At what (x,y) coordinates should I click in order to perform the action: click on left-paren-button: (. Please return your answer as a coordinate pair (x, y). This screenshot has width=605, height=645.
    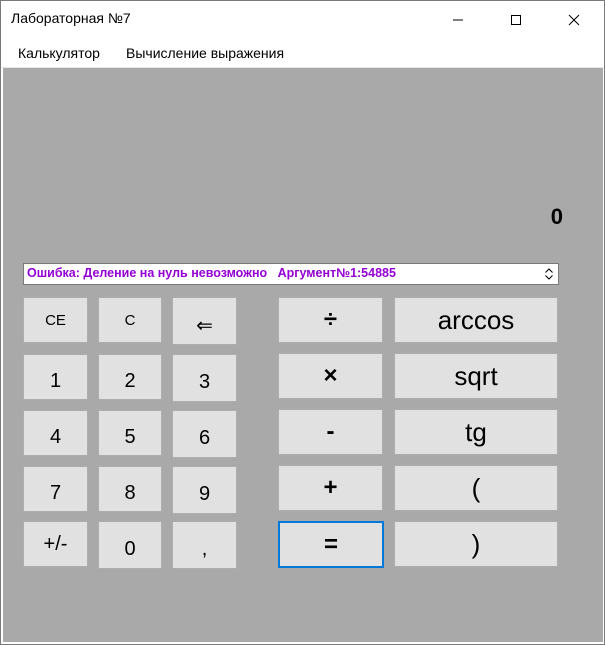
    Looking at the image, I should click on (476, 488).